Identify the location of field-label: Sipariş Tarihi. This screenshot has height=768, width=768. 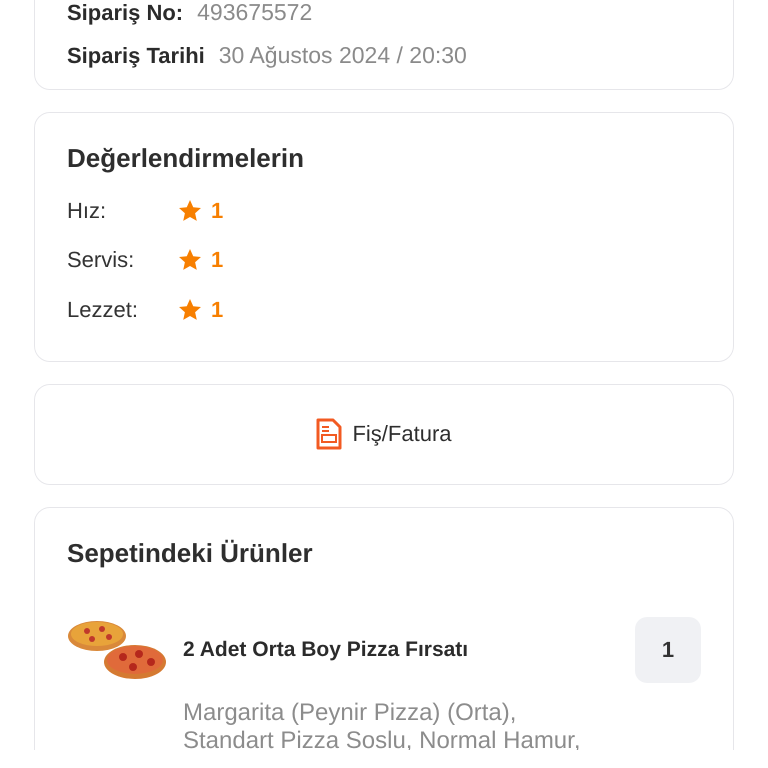
(136, 55).